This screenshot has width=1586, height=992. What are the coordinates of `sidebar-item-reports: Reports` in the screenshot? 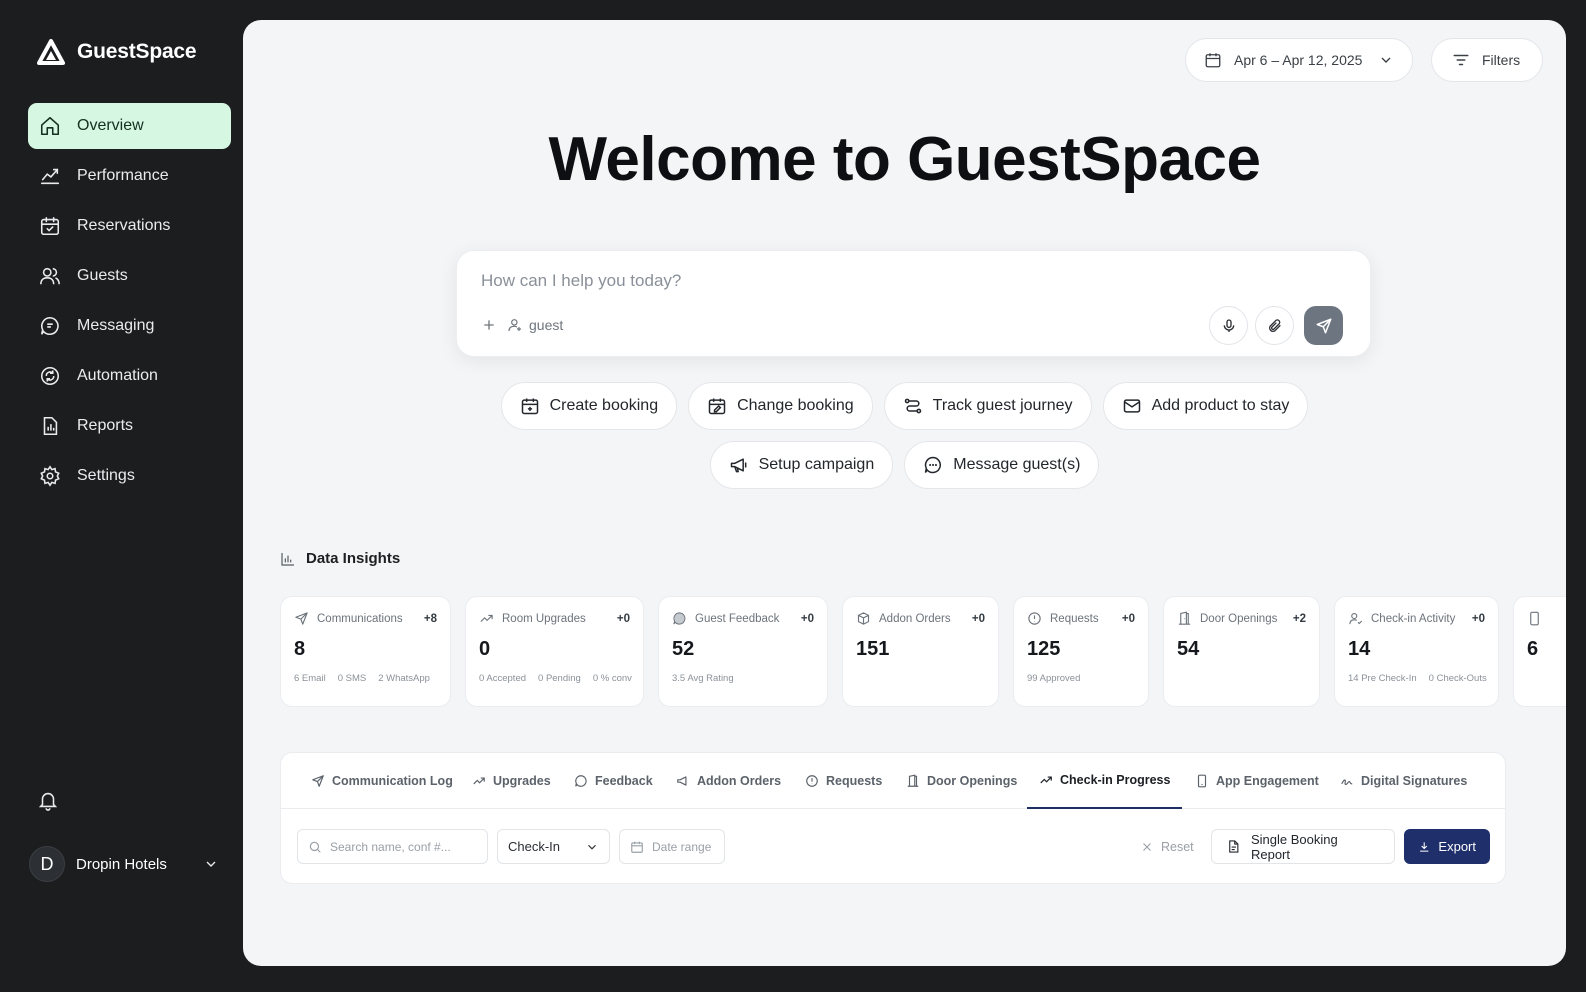 It's located at (129, 426).